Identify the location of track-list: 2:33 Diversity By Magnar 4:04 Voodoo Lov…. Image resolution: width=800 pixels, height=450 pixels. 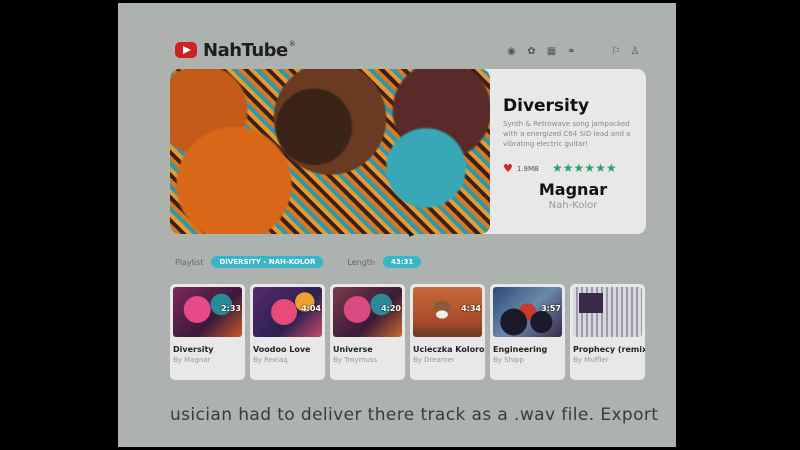
(407, 332).